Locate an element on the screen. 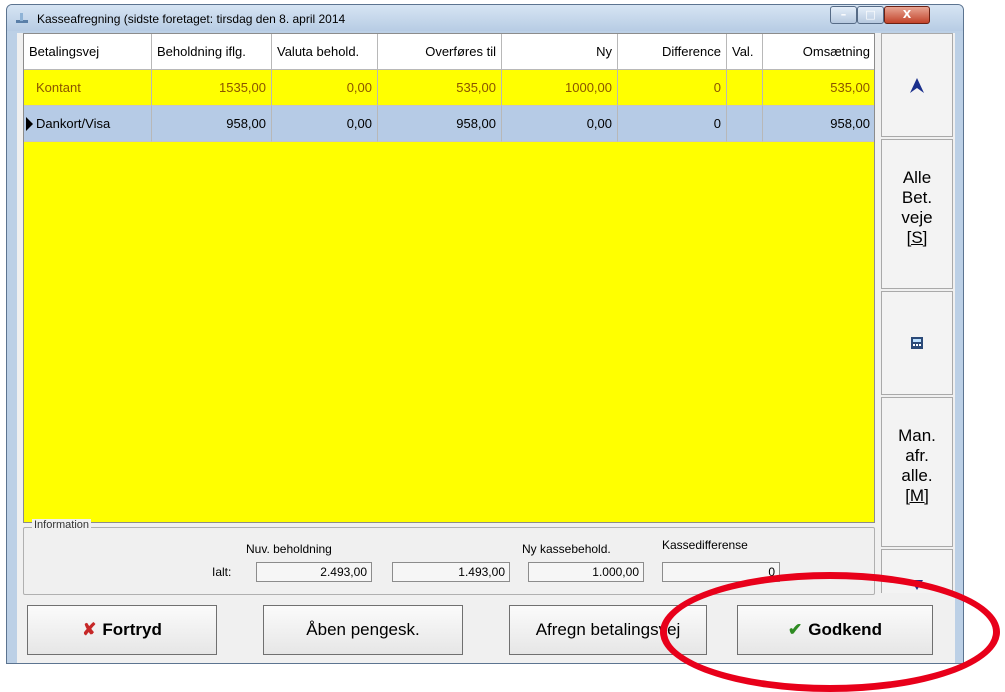 The height and width of the screenshot is (692, 1005). cell-ny: 0,00 is located at coordinates (560, 124).